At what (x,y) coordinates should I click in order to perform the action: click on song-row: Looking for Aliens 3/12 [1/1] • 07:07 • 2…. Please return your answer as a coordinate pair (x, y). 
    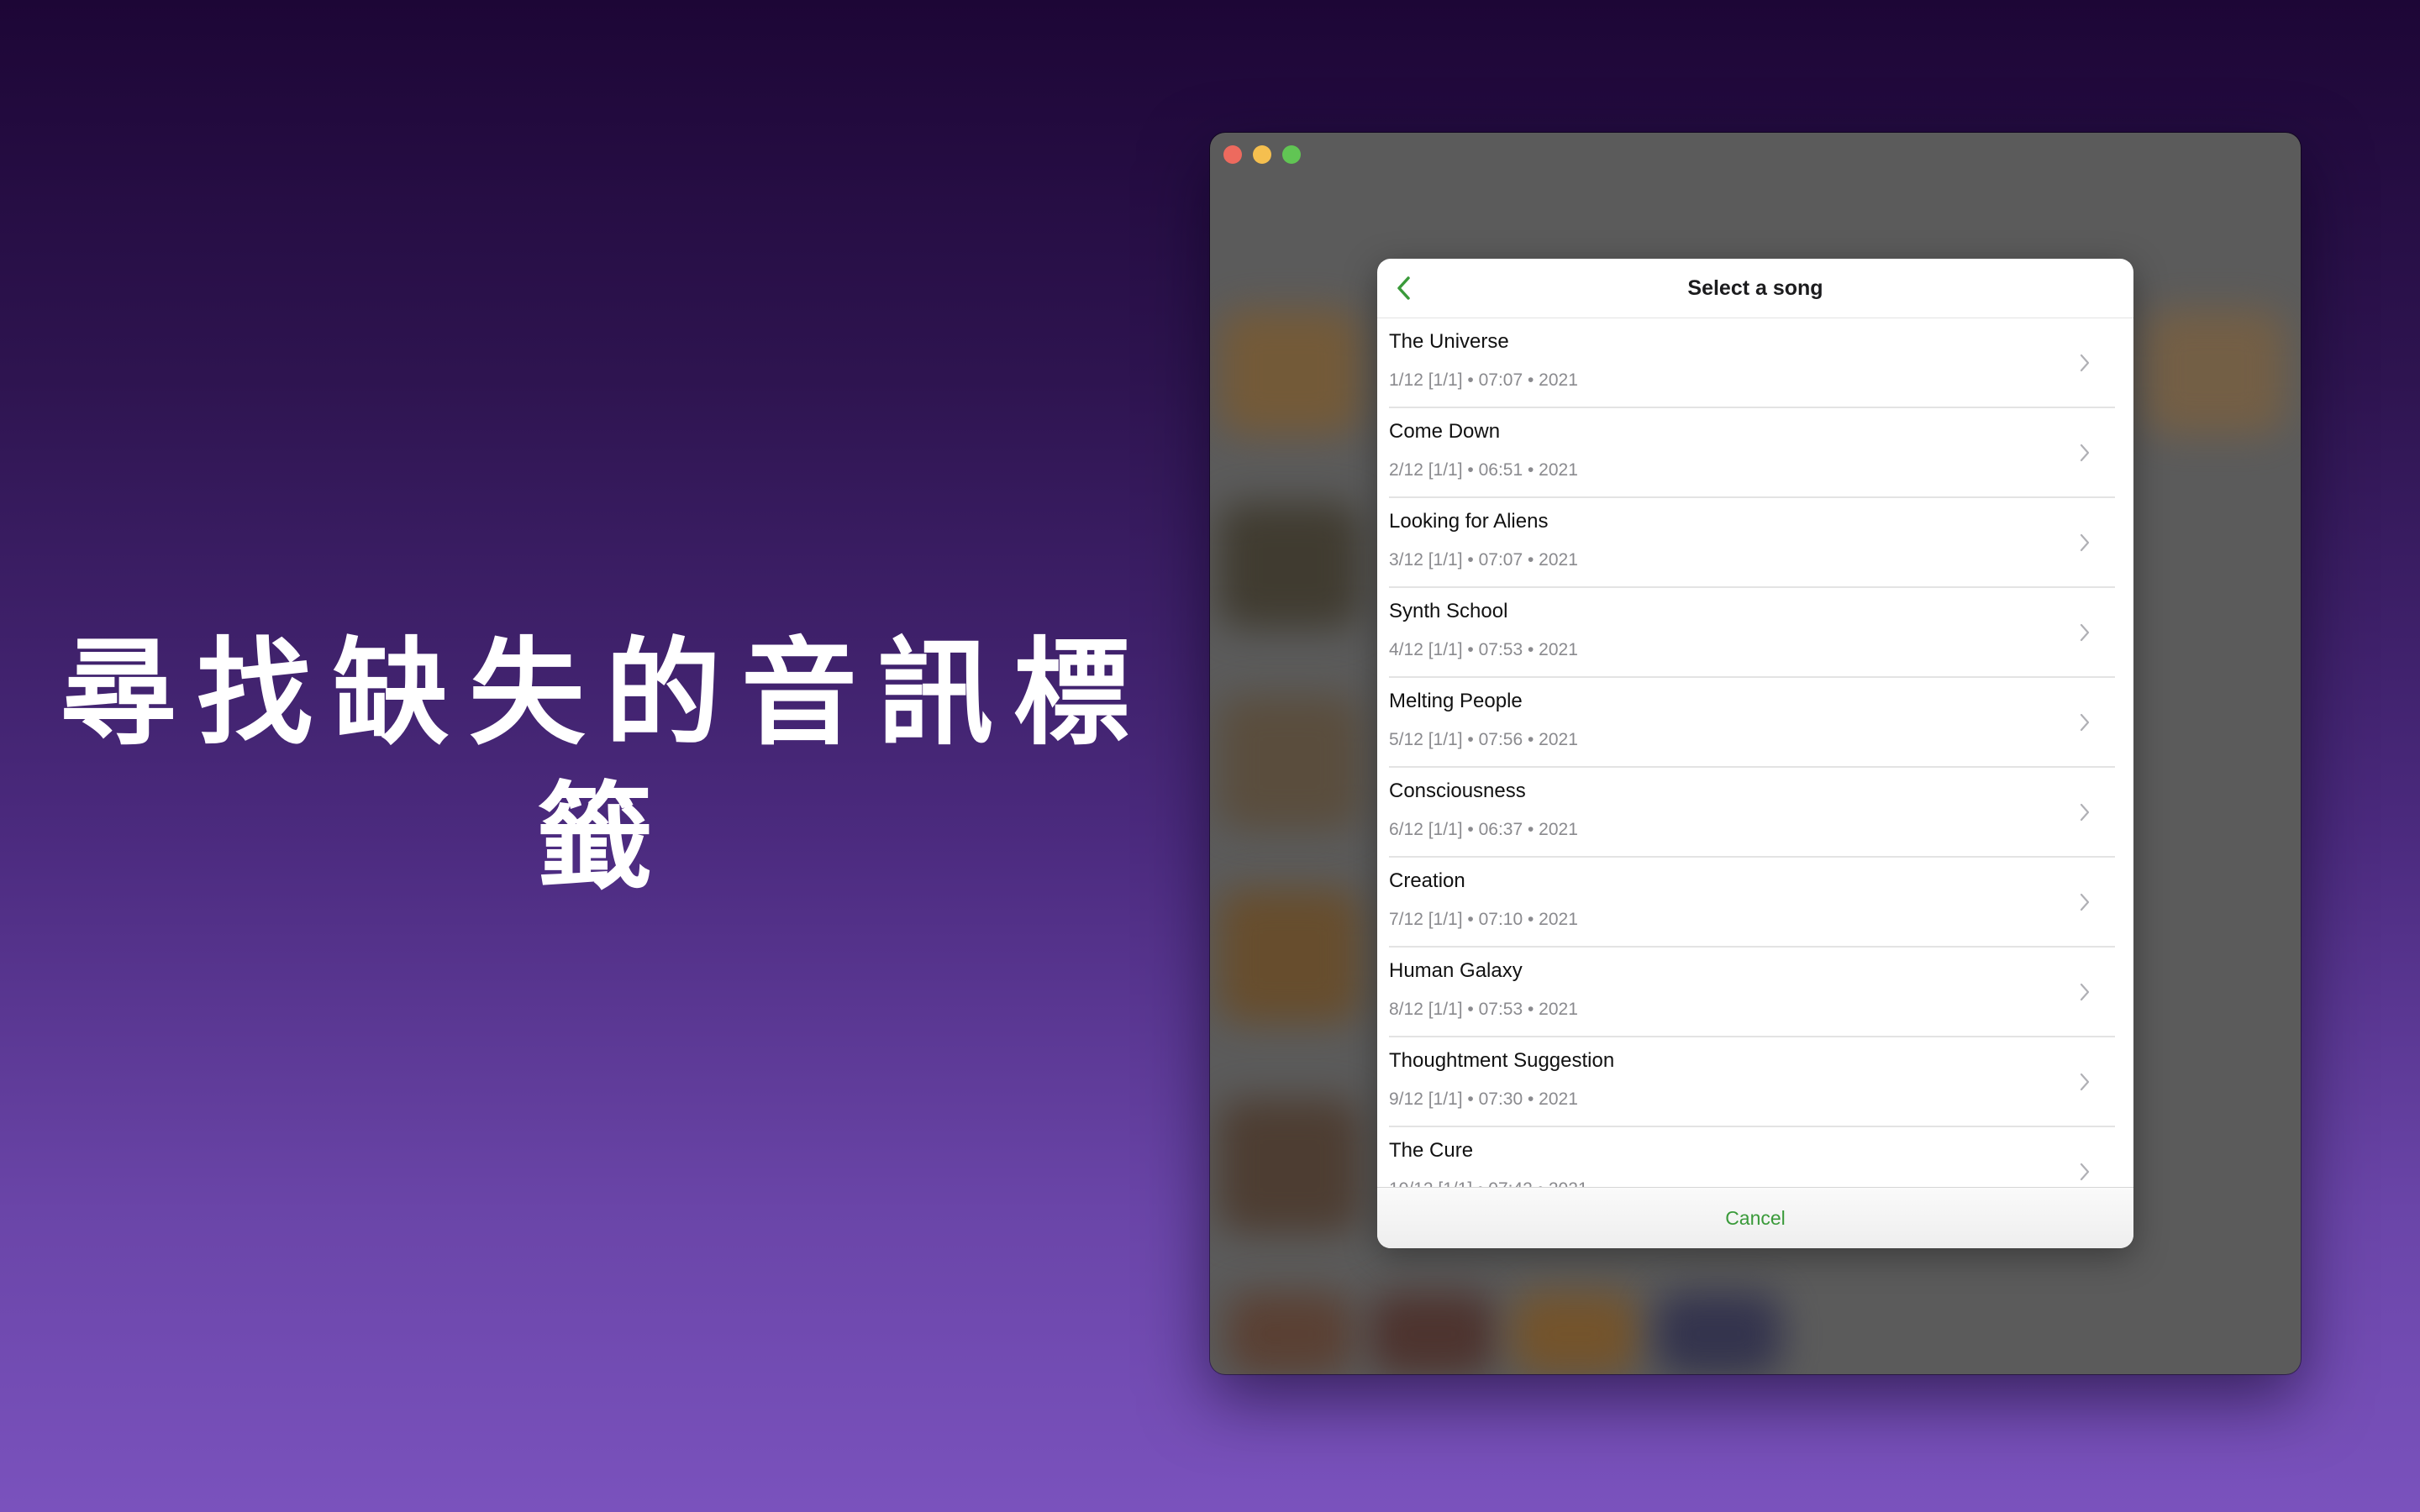
    Looking at the image, I should click on (1752, 543).